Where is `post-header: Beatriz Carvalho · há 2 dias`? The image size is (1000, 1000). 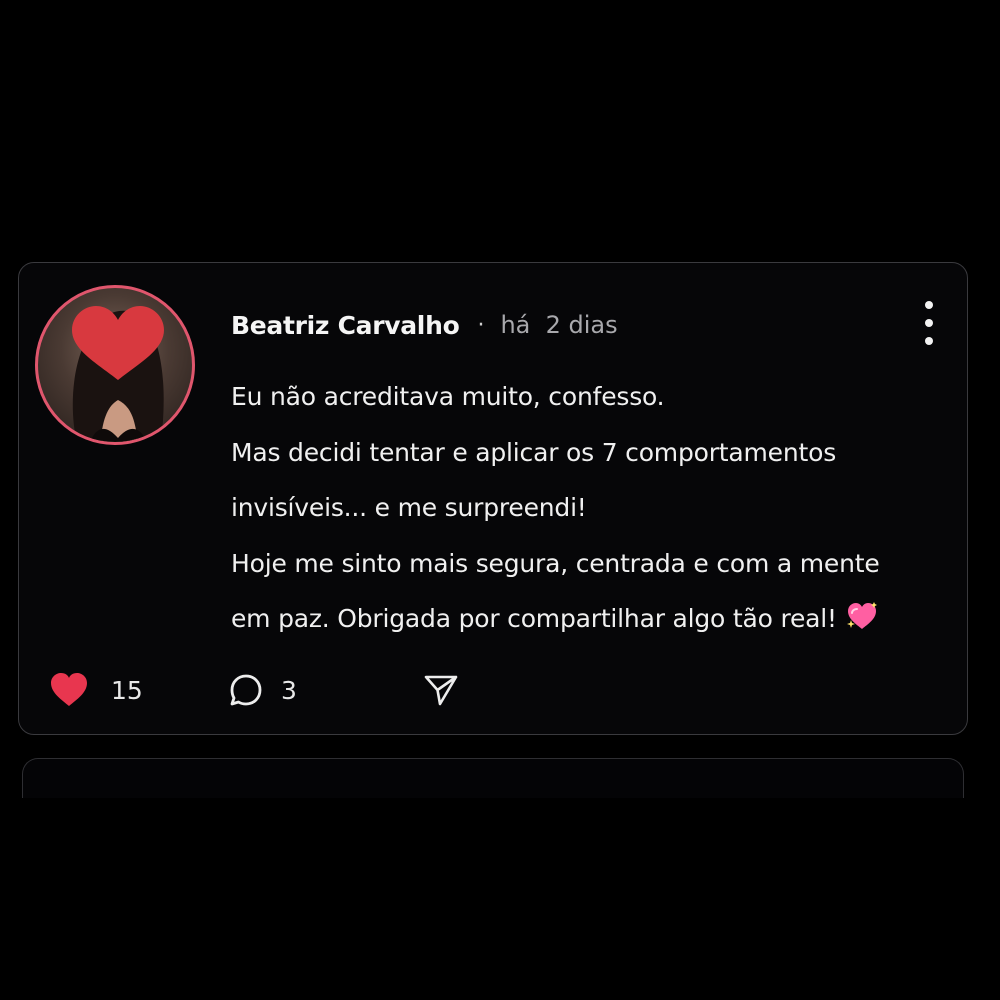 post-header: Beatriz Carvalho · há 2 dias is located at coordinates (424, 325).